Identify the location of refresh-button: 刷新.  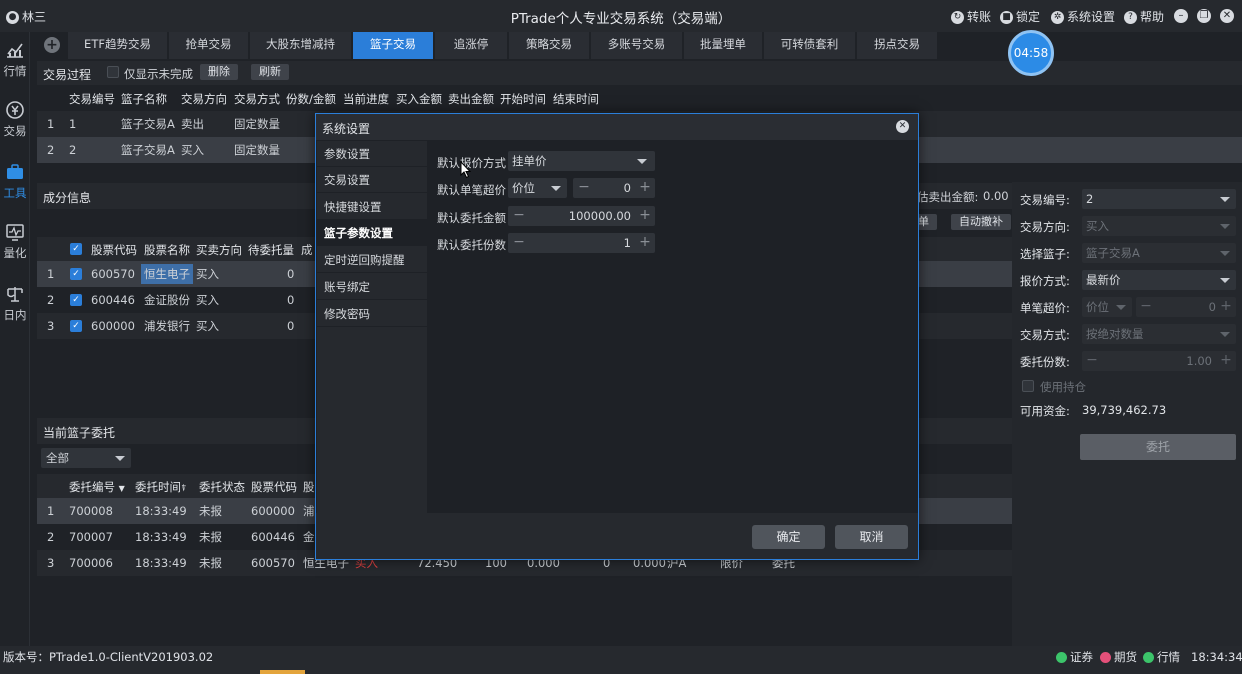
(270, 72).